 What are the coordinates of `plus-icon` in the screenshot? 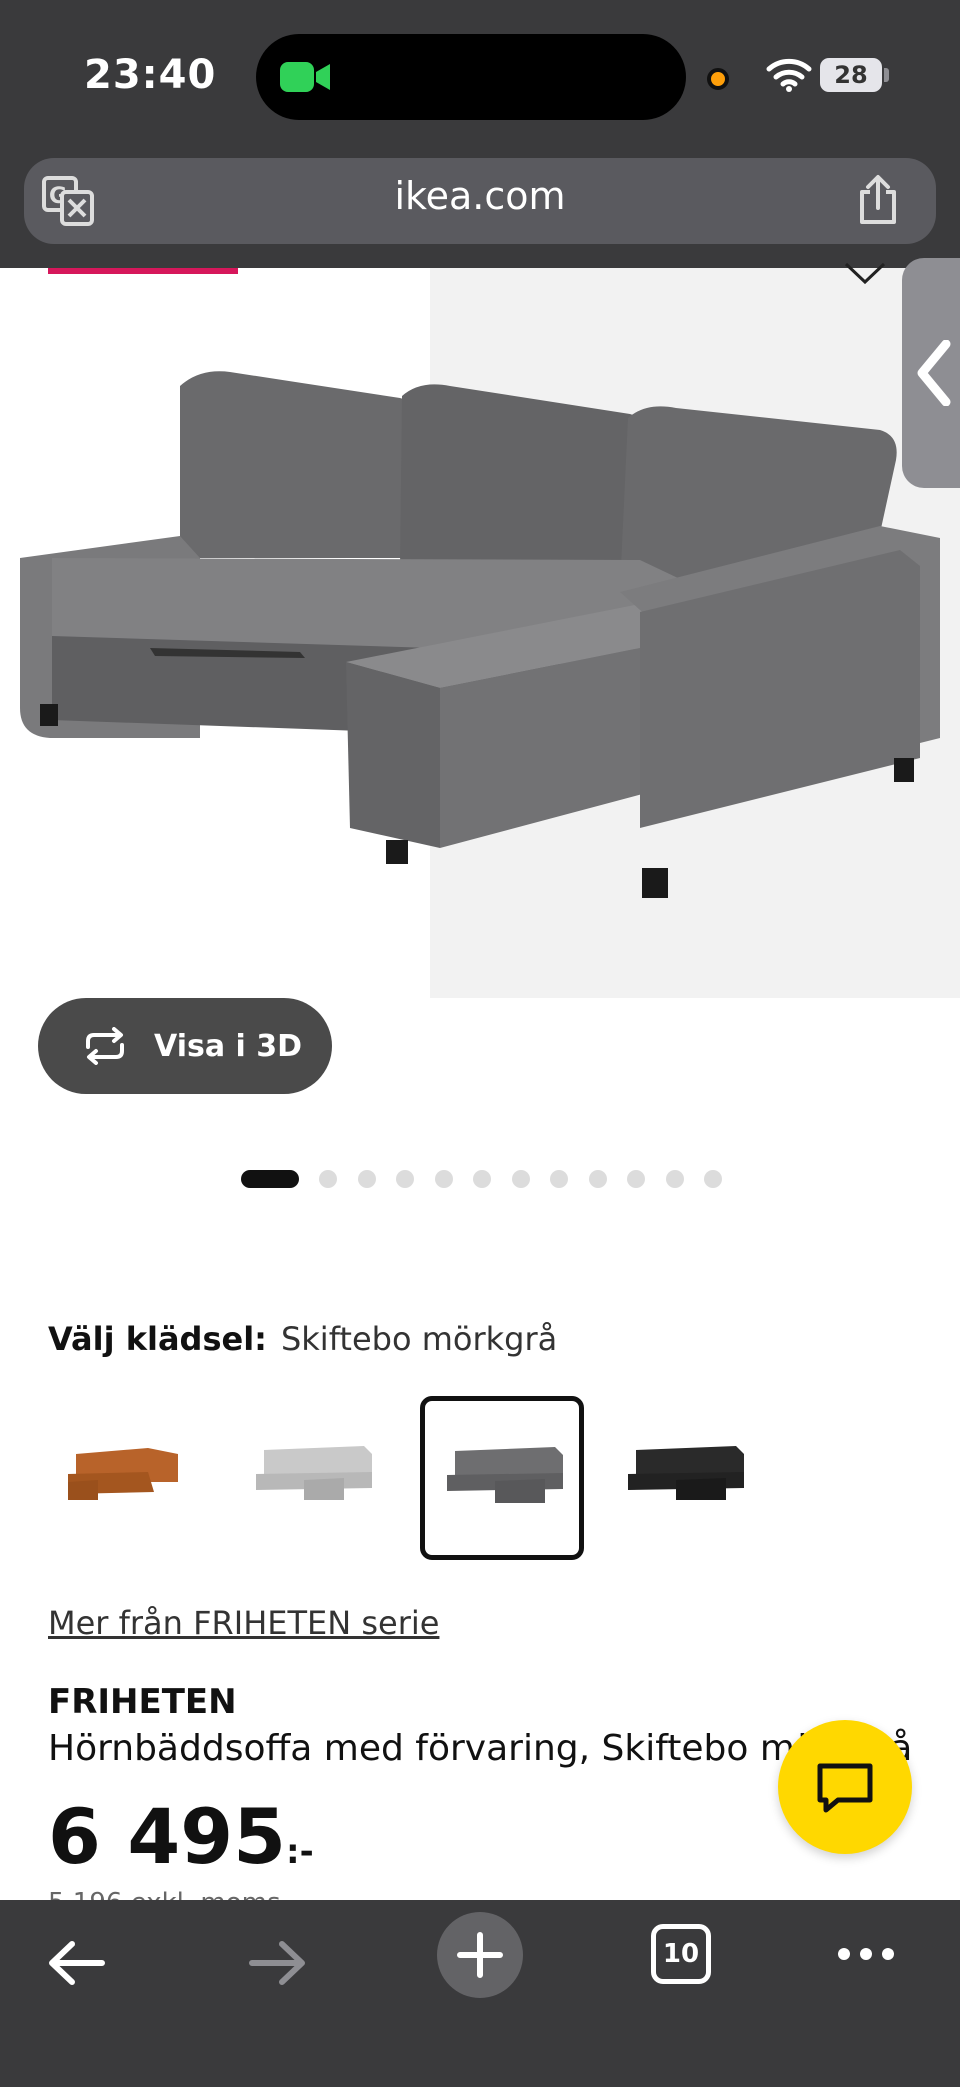 It's located at (480, 1955).